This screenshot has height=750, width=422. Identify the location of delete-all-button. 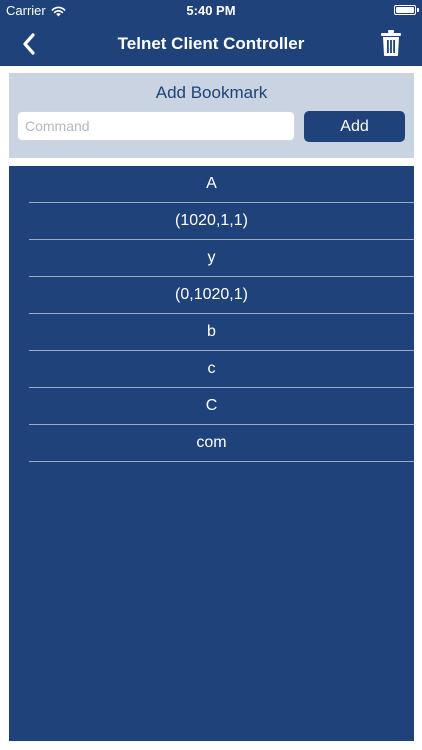
(391, 43).